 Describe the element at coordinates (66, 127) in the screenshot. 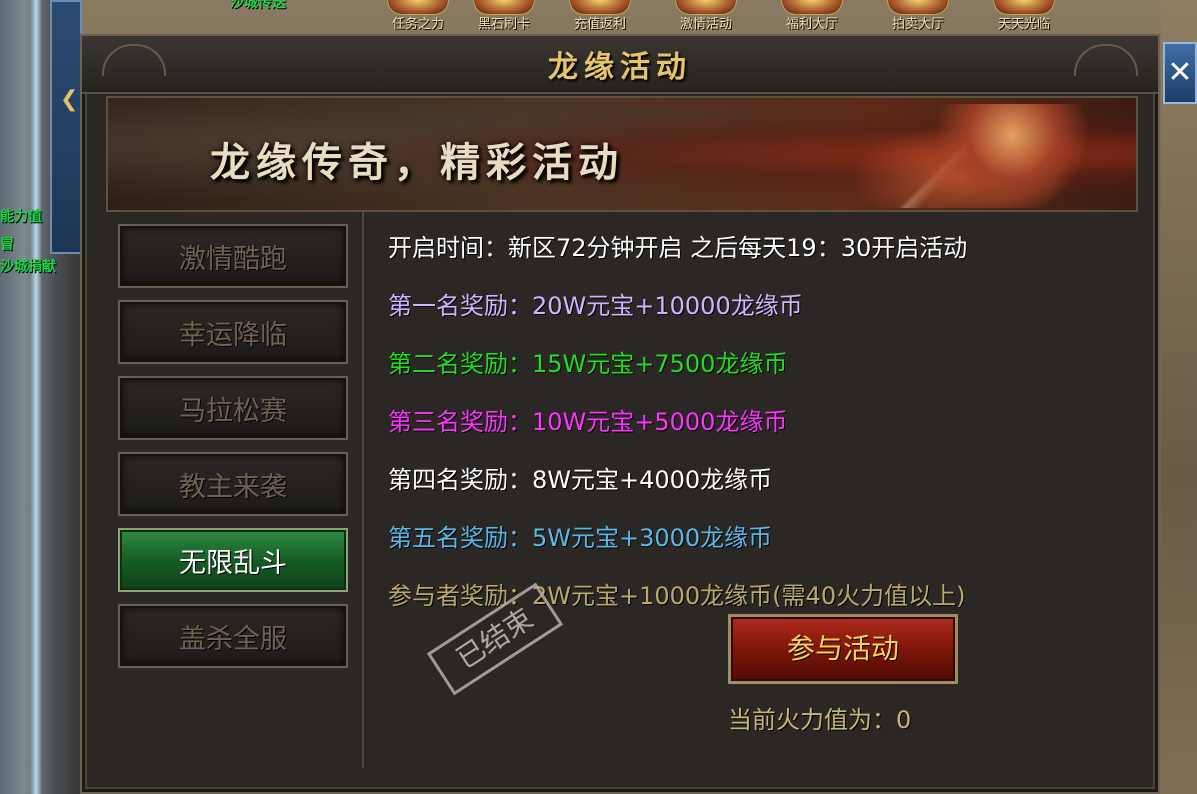

I see `side-panel-edge` at that location.